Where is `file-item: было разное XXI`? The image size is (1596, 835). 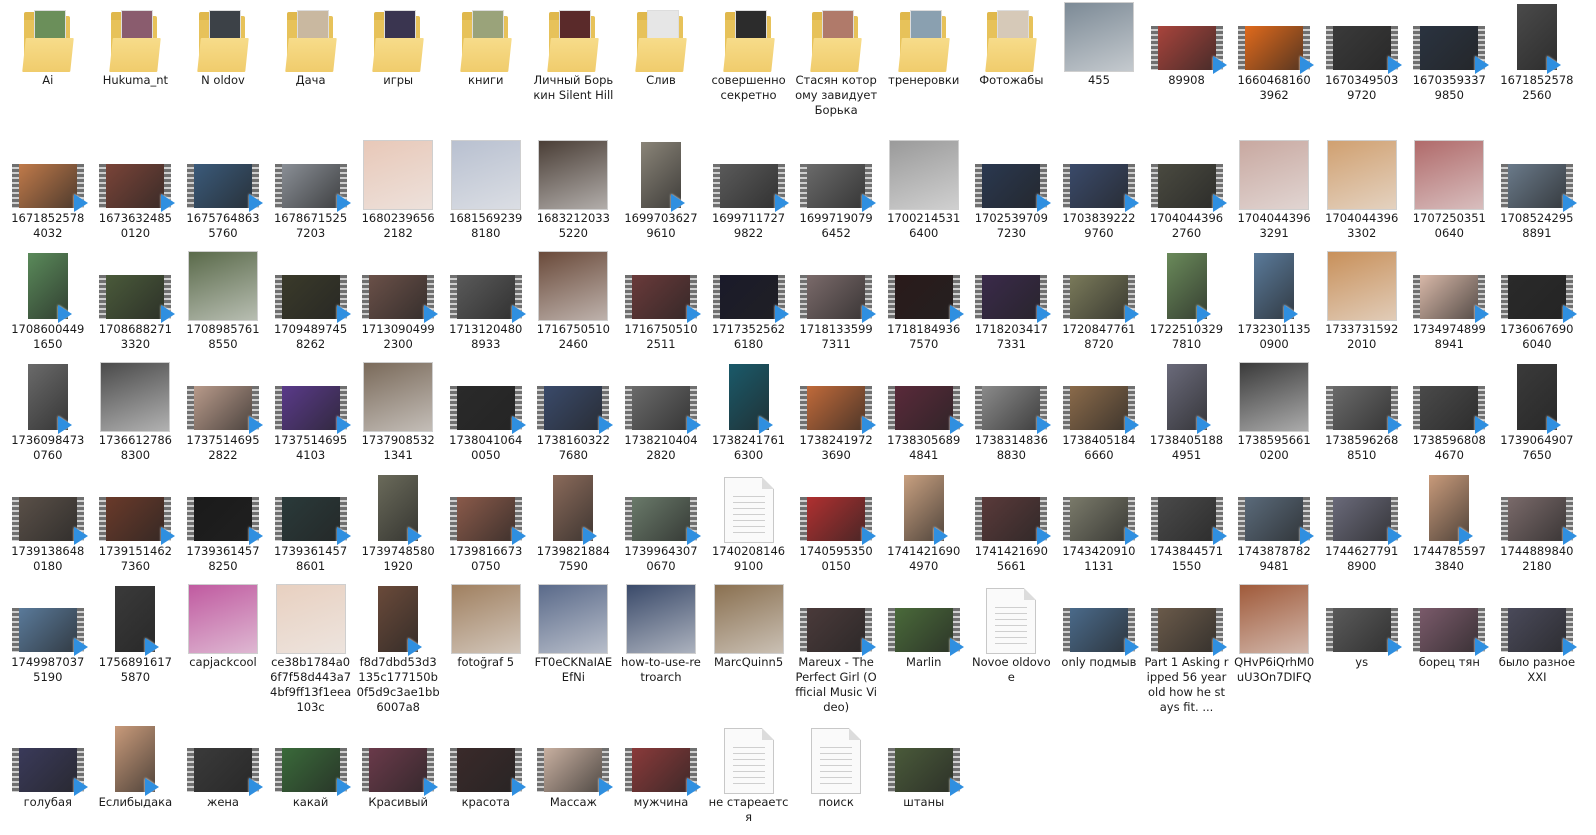 file-item: было разное XXI is located at coordinates (1537, 652).